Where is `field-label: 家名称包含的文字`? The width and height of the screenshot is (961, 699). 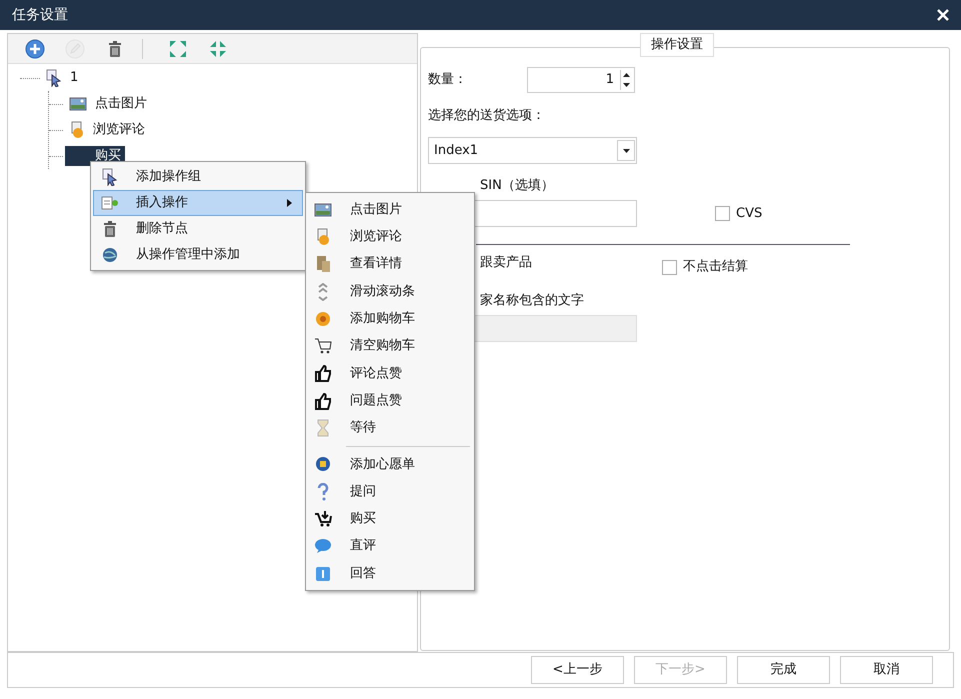 field-label: 家名称包含的文字 is located at coordinates (532, 301).